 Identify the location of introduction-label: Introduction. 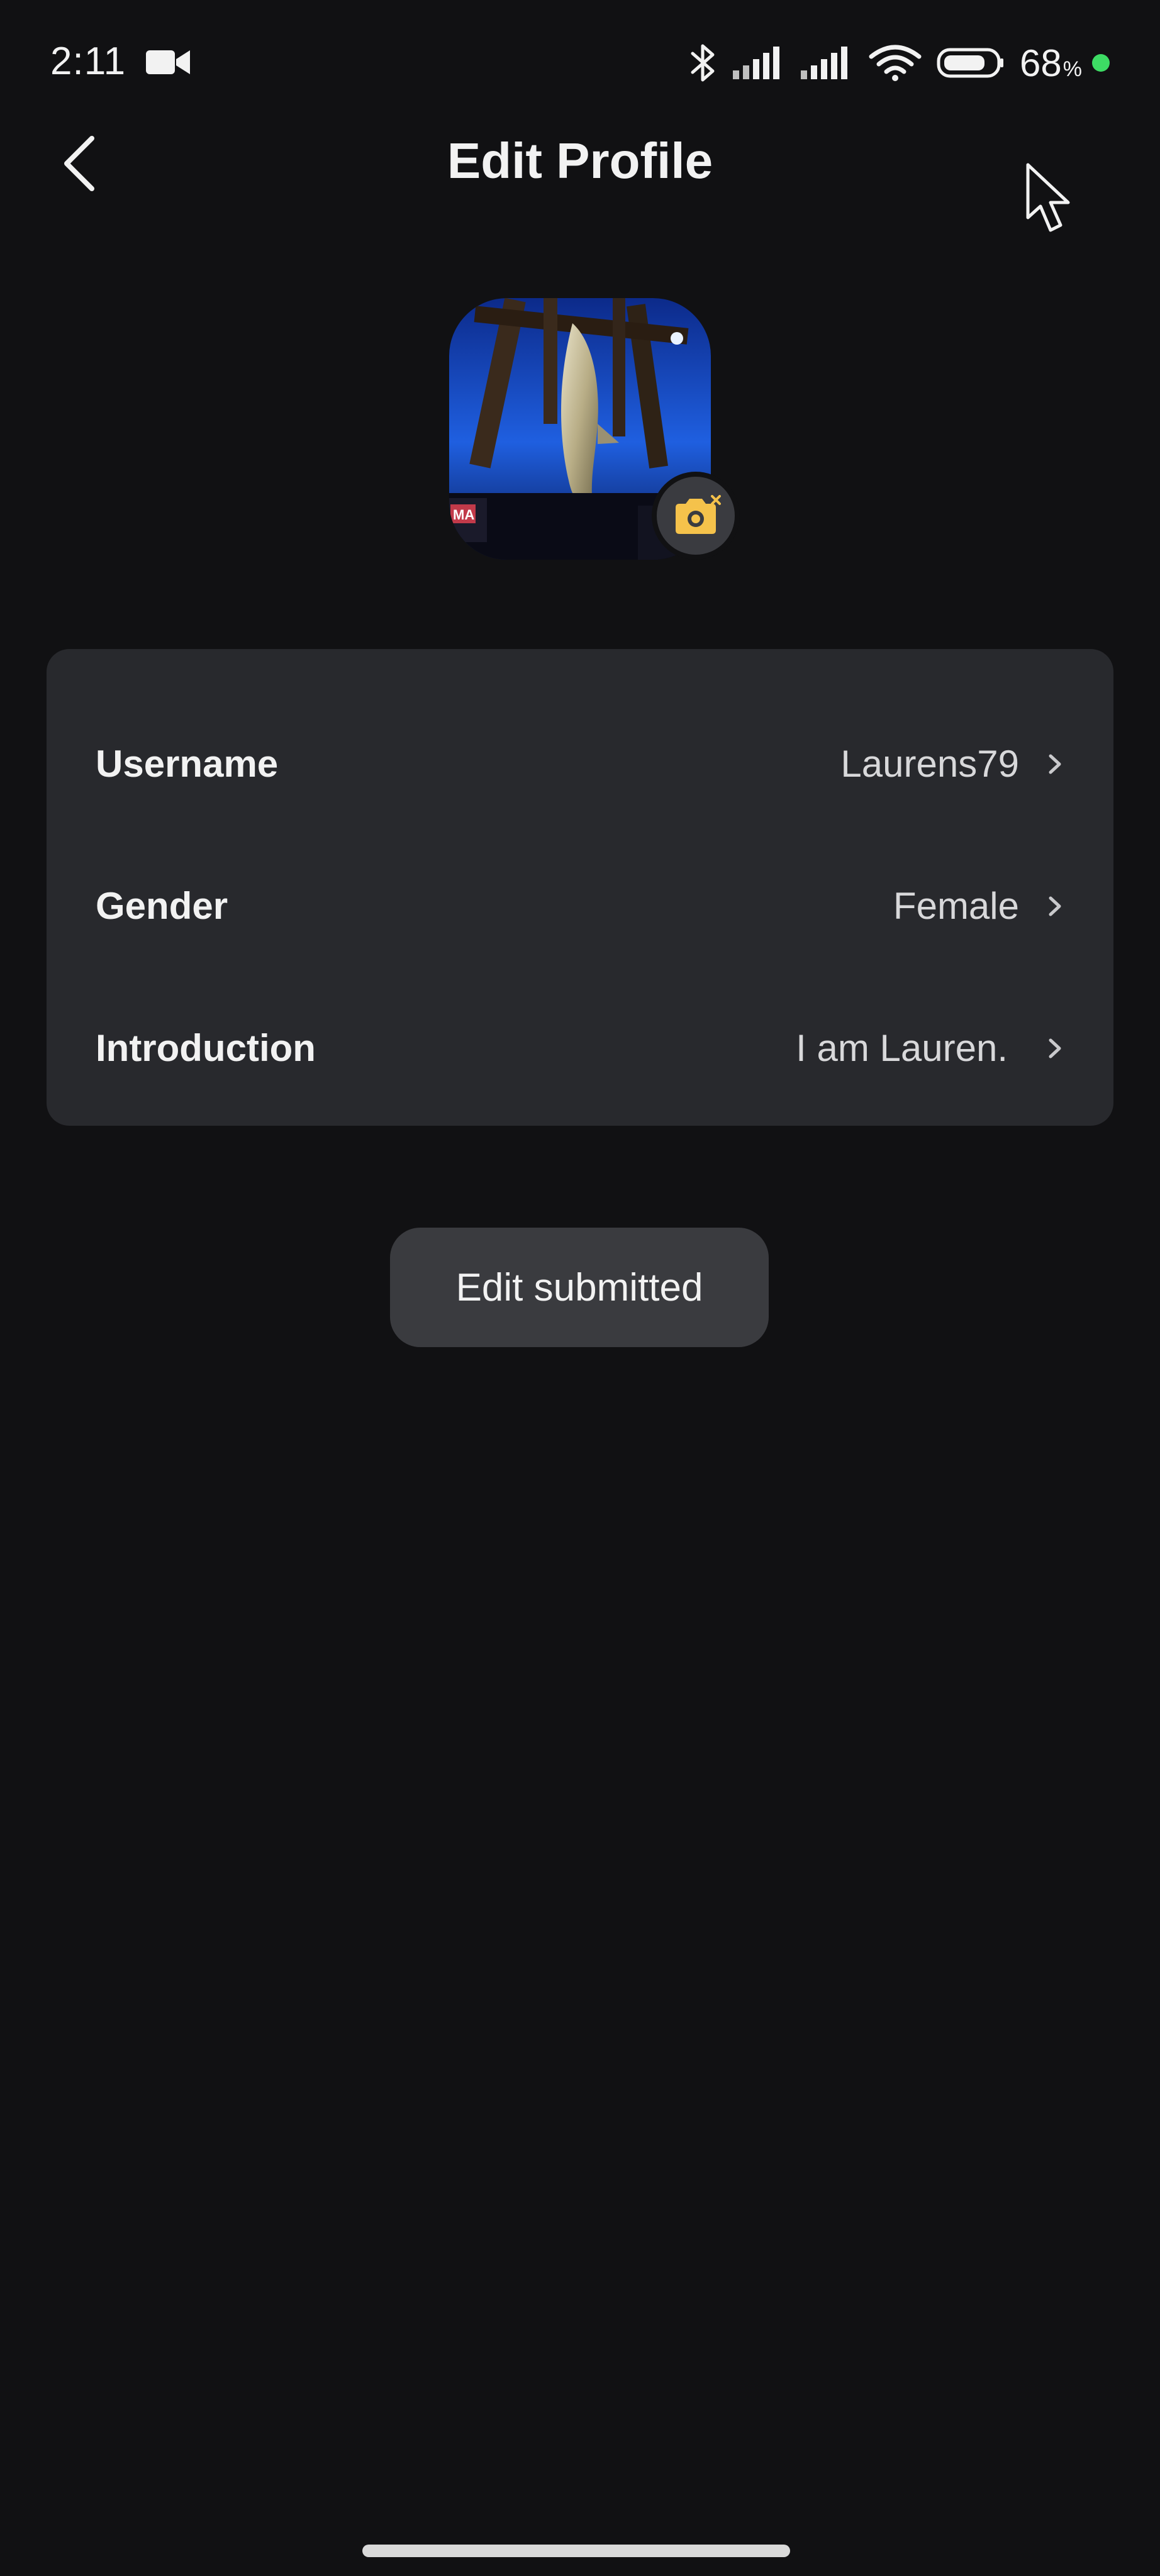
(206, 1048).